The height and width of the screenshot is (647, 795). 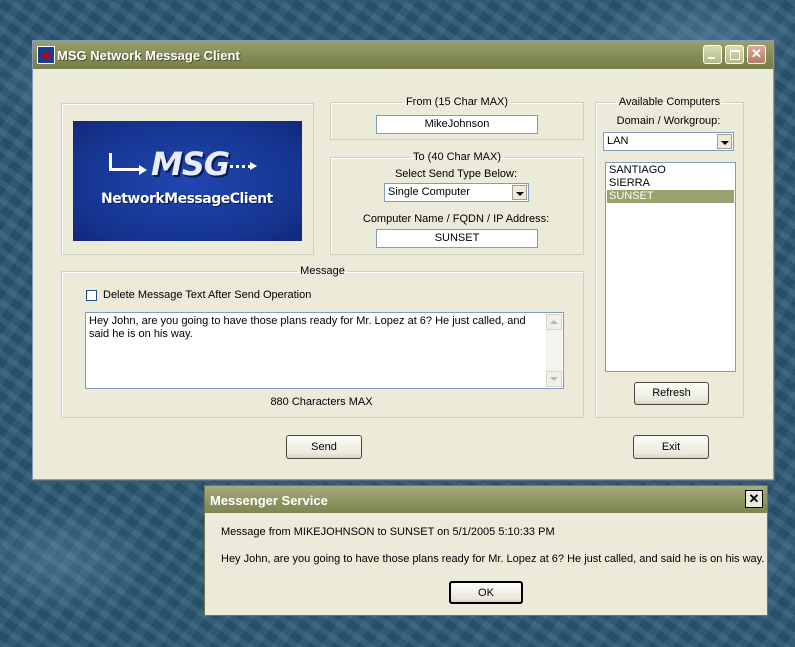 What do you see at coordinates (670, 170) in the screenshot?
I see `list-item: SANTIAGO` at bounding box center [670, 170].